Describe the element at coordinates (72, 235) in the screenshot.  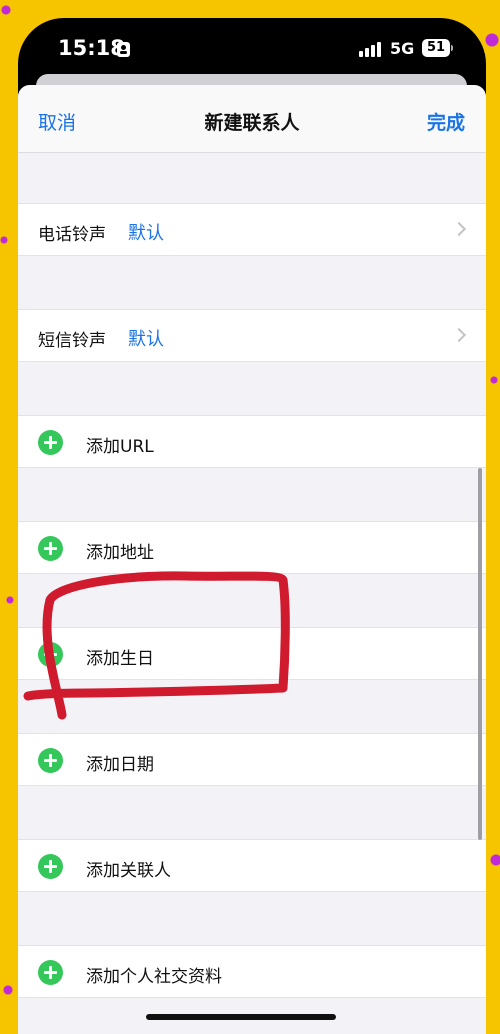
I see `ringtone-label: 电话铃声` at that location.